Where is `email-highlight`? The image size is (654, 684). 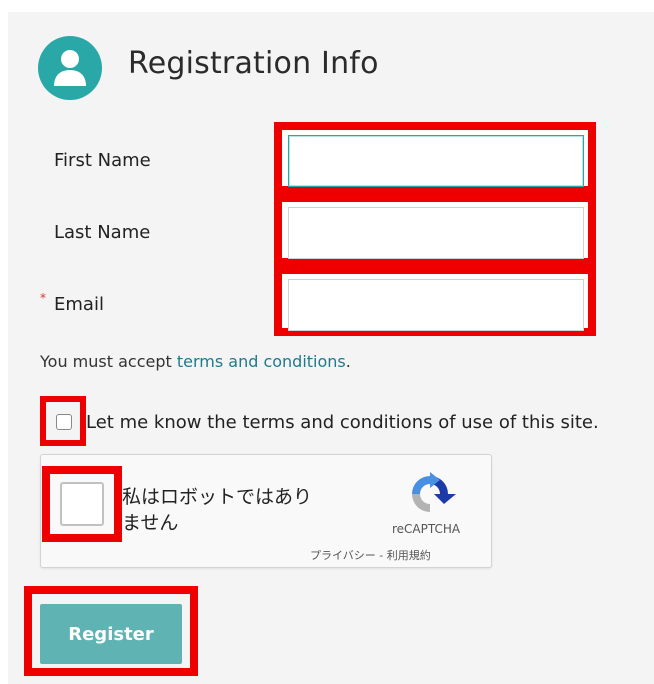
email-highlight is located at coordinates (435, 301).